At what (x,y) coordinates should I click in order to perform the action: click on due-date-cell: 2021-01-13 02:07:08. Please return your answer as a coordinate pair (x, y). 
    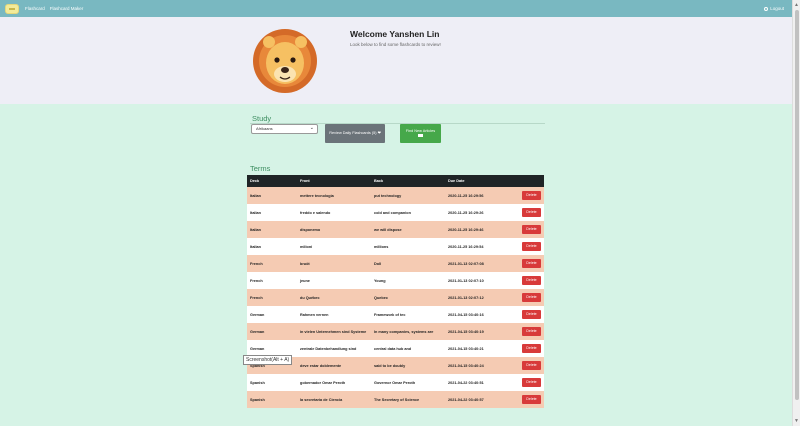
    Looking at the image, I should click on (466, 263).